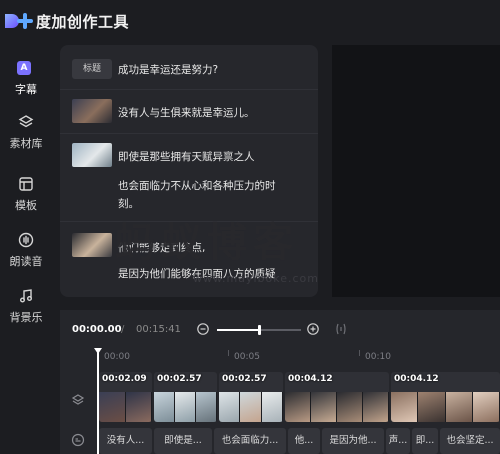  Describe the element at coordinates (26, 78) in the screenshot. I see `sidebar-item-subtitles: A 字幕` at that location.